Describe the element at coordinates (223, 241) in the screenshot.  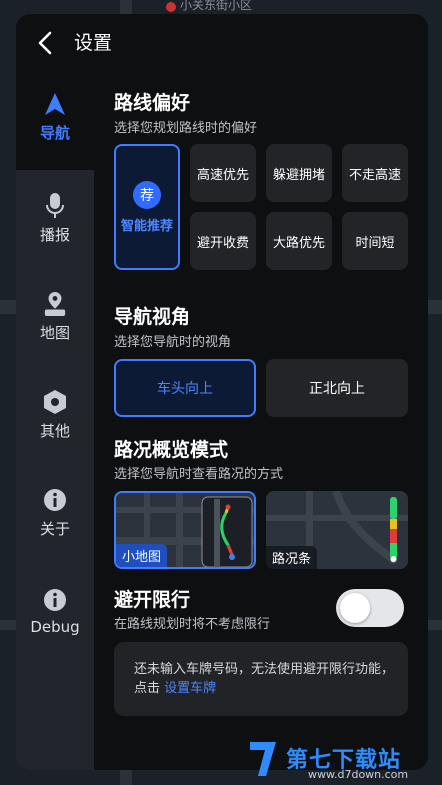
I see `route-option-avoid-toll: 避开收费` at that location.